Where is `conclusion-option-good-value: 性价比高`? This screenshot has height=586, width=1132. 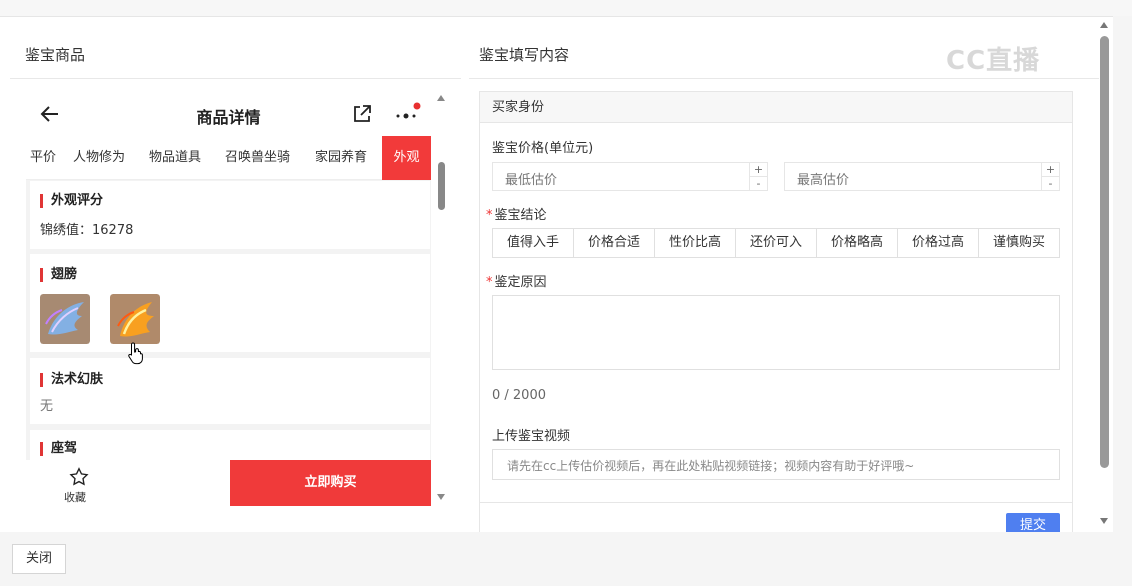 conclusion-option-good-value: 性价比高 is located at coordinates (695, 243).